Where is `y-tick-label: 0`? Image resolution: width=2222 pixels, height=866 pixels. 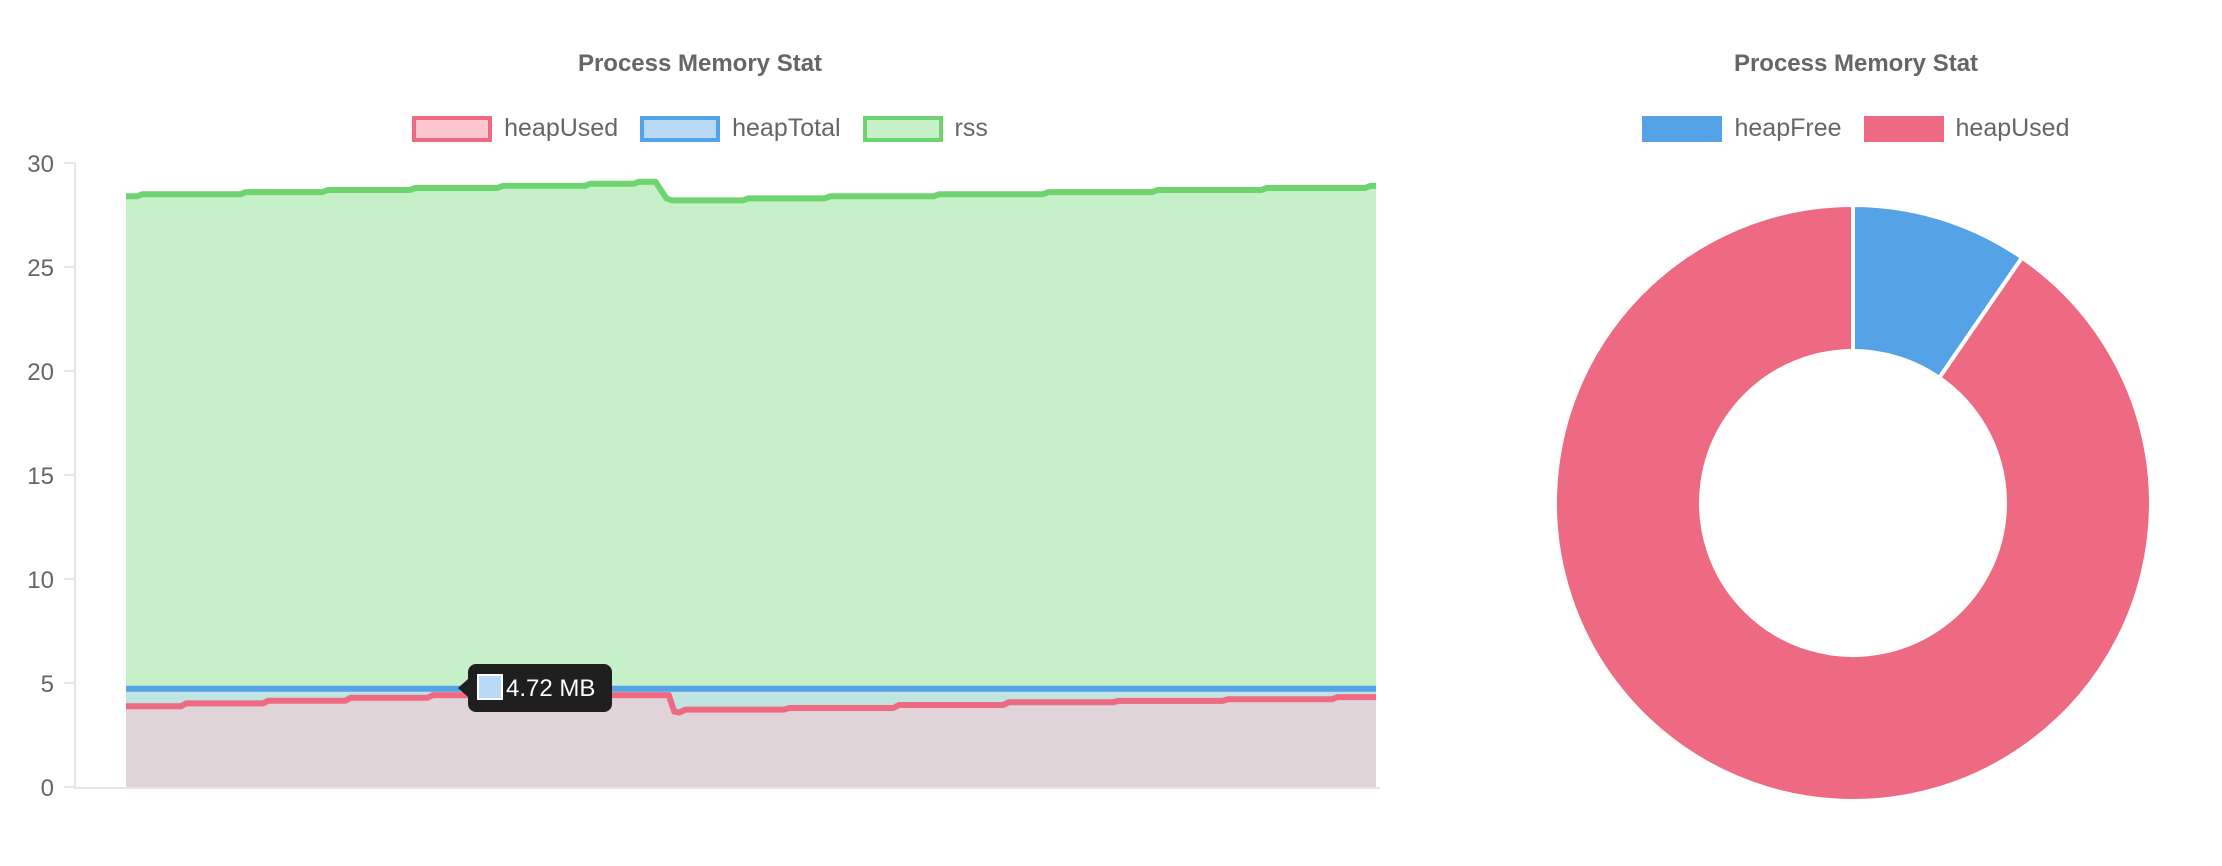 y-tick-label: 0 is located at coordinates (47, 788).